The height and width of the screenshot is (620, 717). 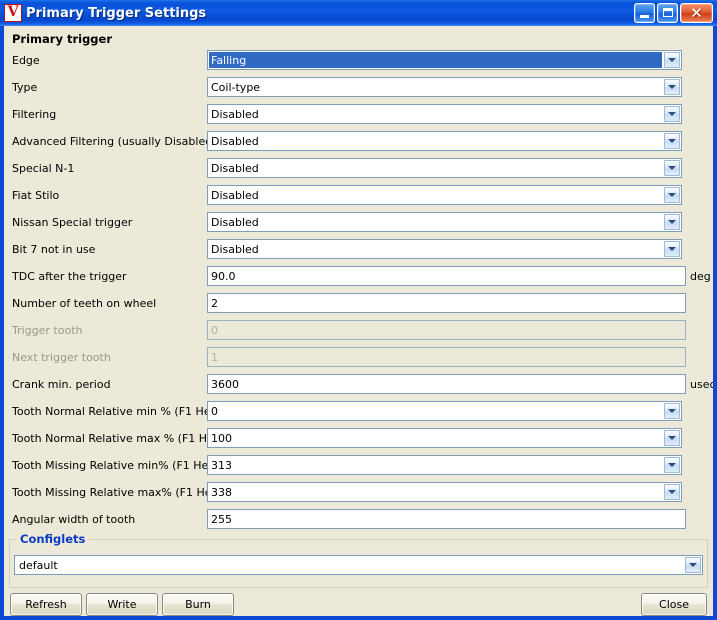 I want to click on settings-row: Number of teeth on wheel 2, so click(x=358, y=305).